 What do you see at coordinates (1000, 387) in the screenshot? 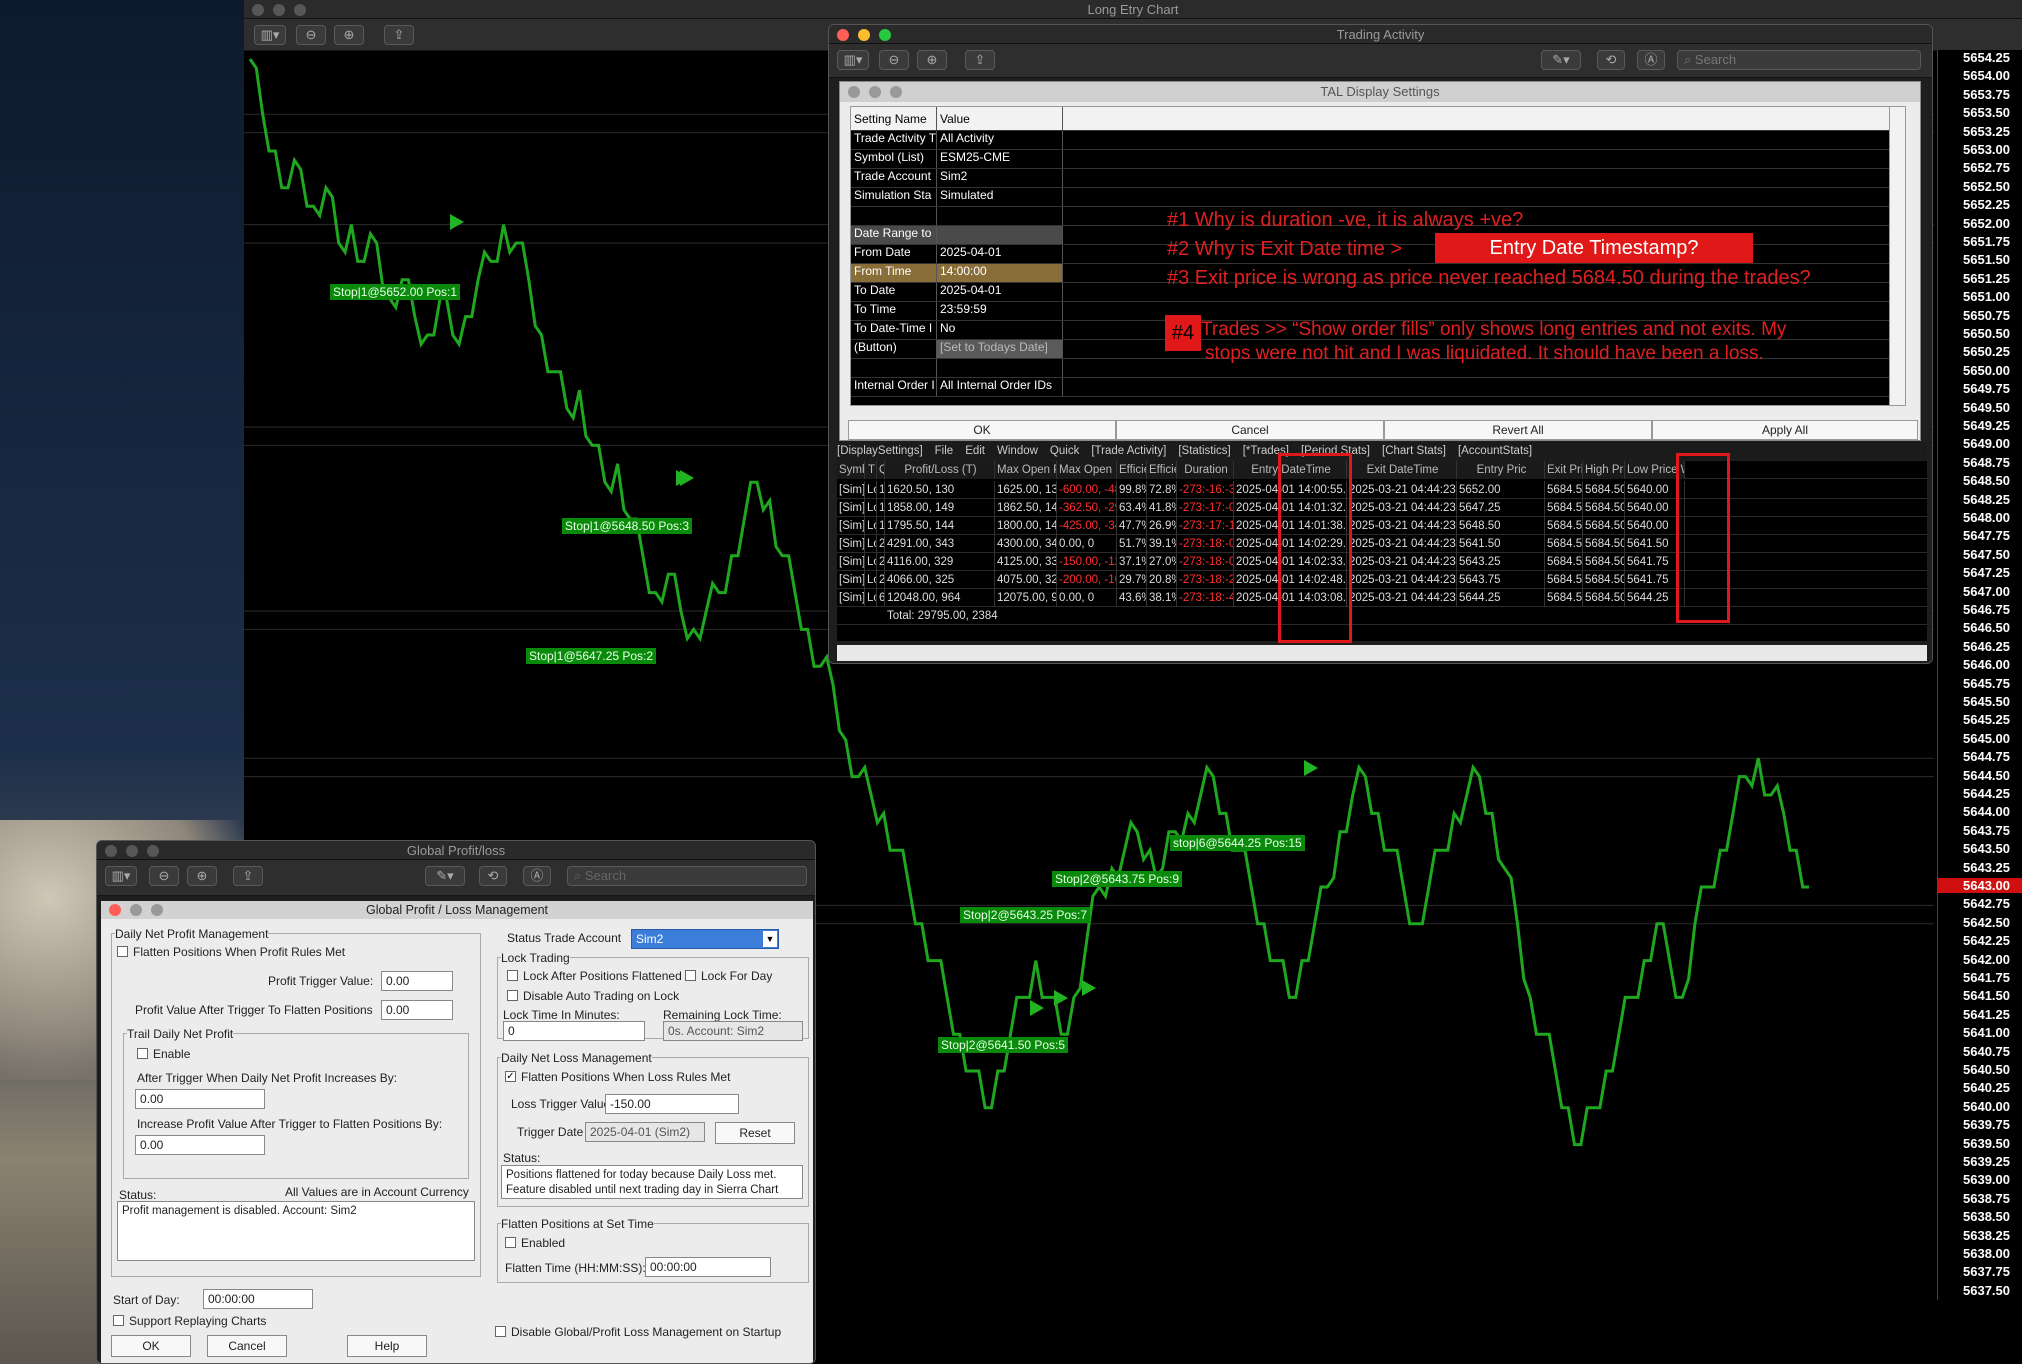
I see `setting-value: All Internal Order IDs` at bounding box center [1000, 387].